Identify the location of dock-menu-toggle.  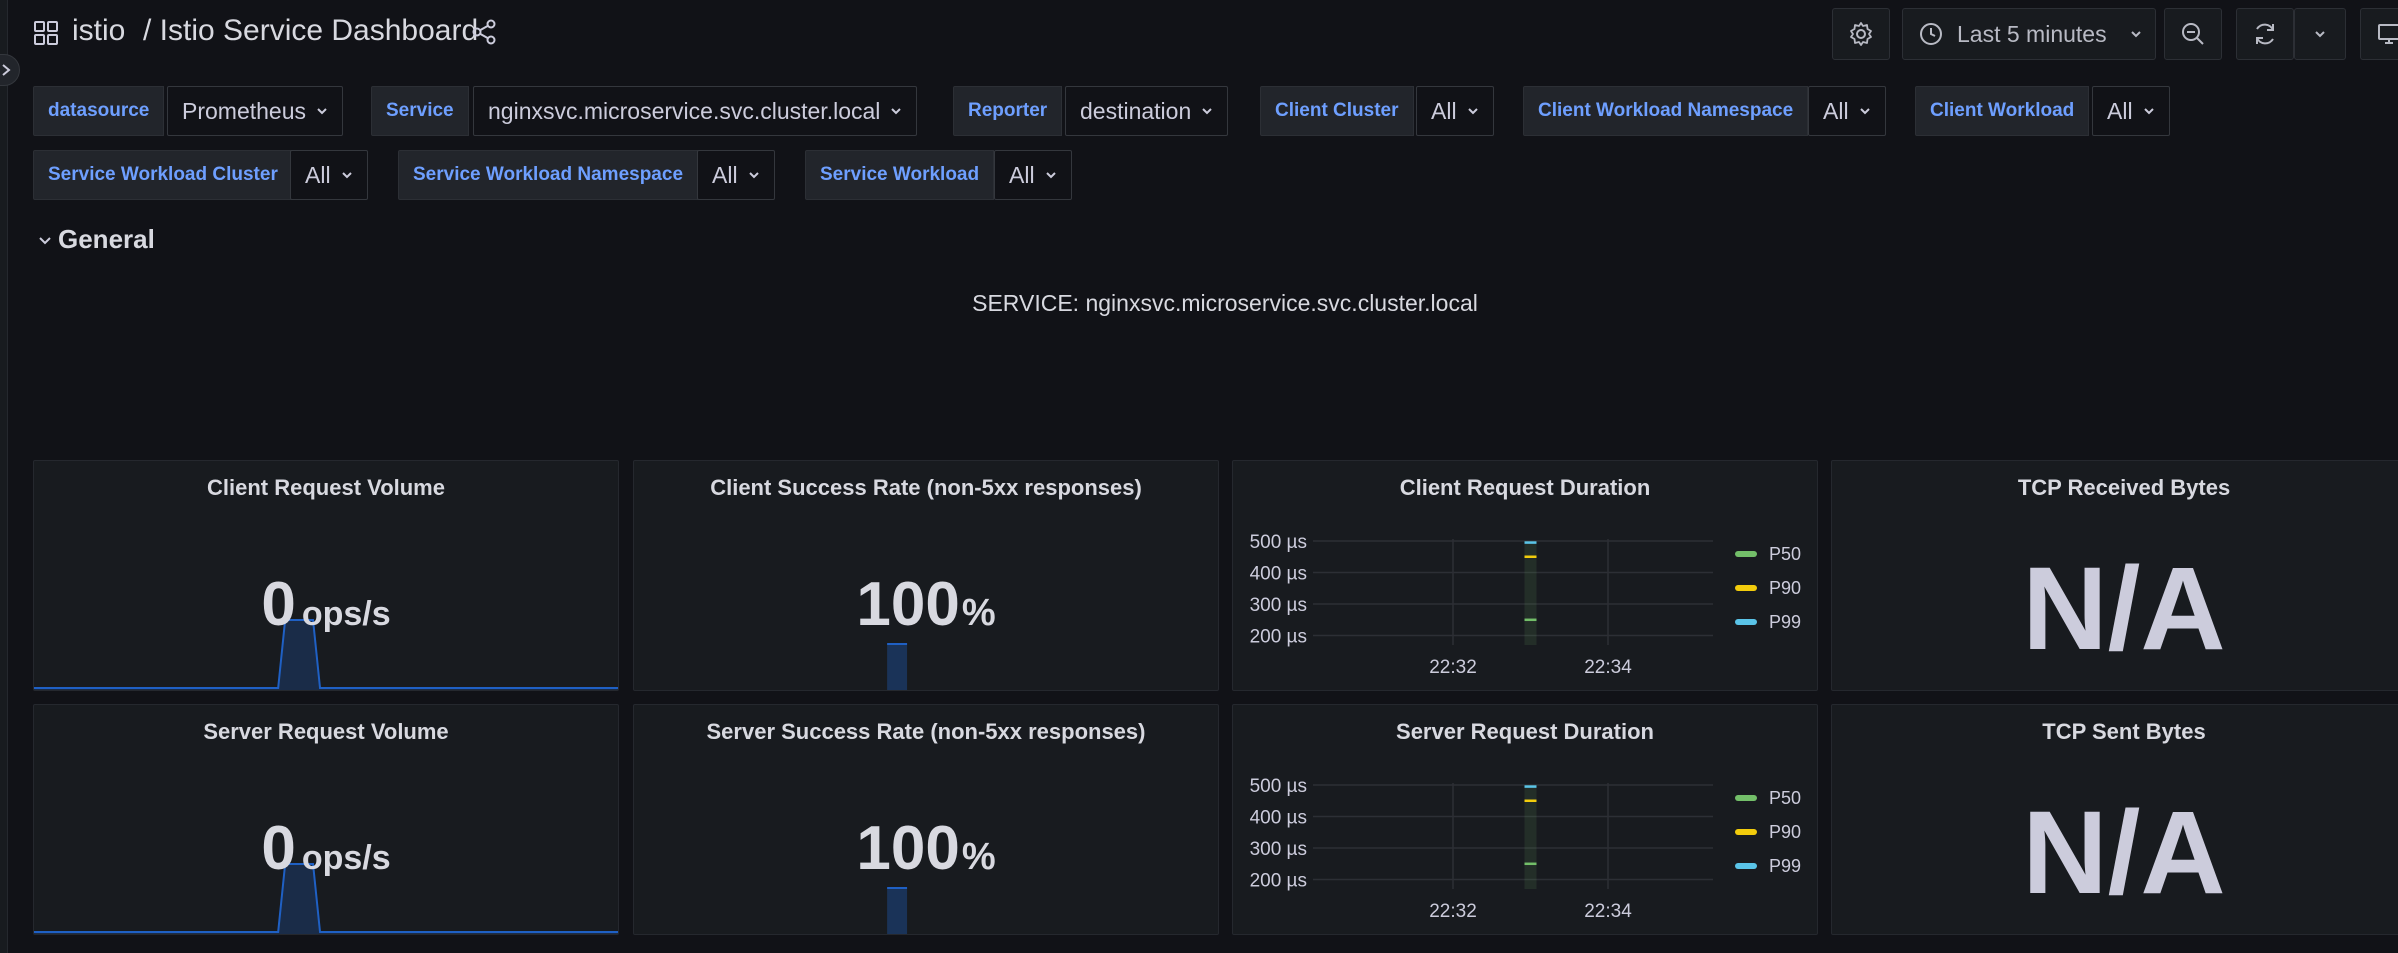
(10, 70).